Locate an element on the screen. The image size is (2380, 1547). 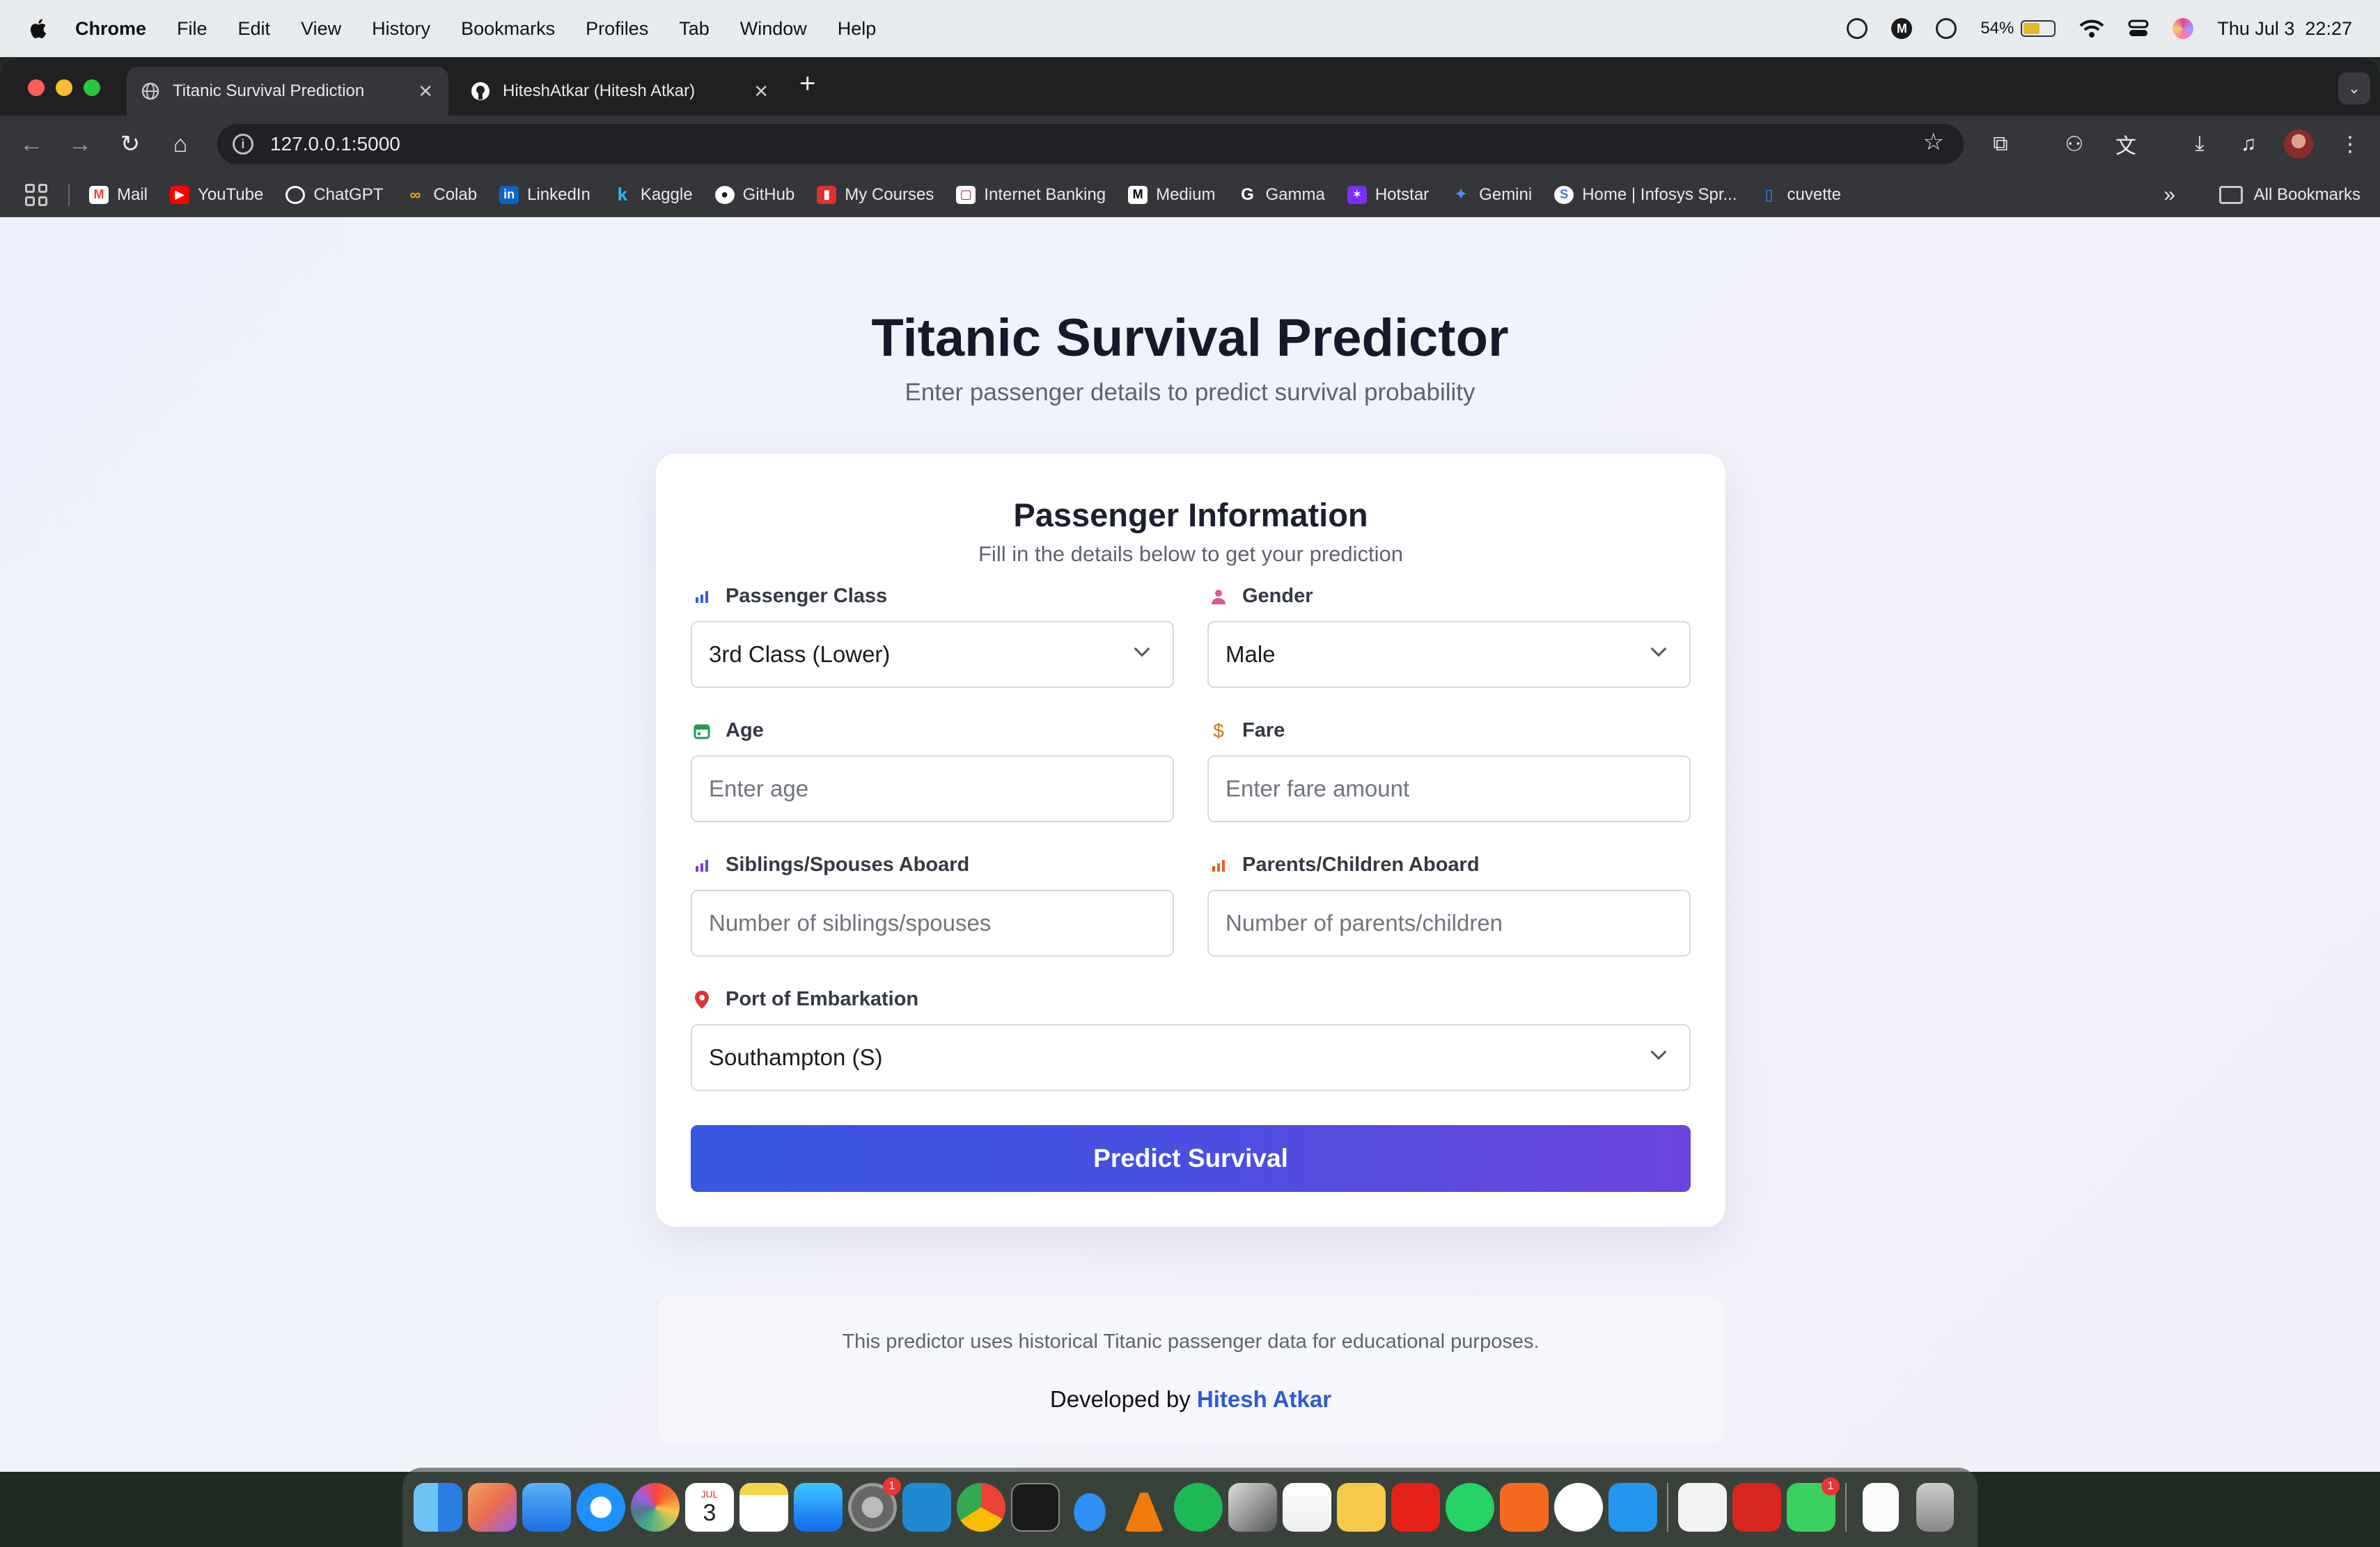
launchpad-icon is located at coordinates (492, 1507).